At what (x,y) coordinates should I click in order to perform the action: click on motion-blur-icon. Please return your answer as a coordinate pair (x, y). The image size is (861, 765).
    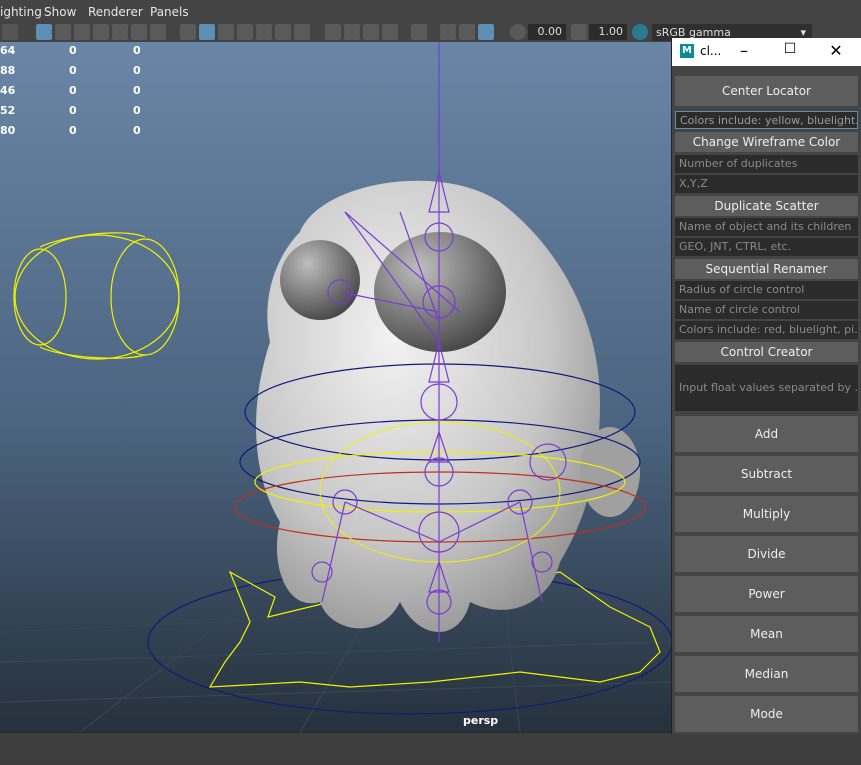
    Looking at the image, I should click on (352, 32).